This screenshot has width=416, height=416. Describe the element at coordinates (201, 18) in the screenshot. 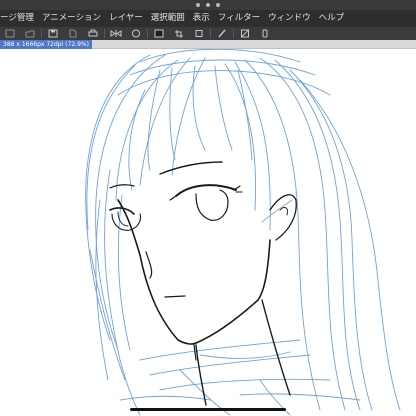

I see `menu-view: 表示` at that location.